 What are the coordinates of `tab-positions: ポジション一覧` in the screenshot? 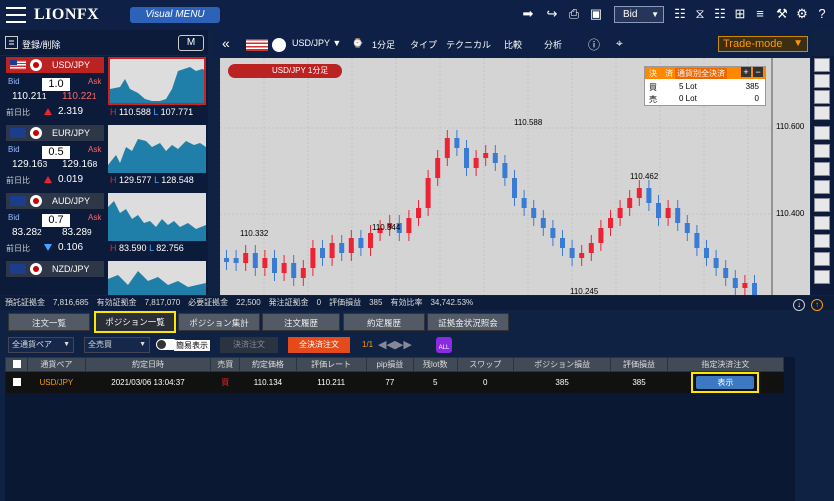 It's located at (135, 322).